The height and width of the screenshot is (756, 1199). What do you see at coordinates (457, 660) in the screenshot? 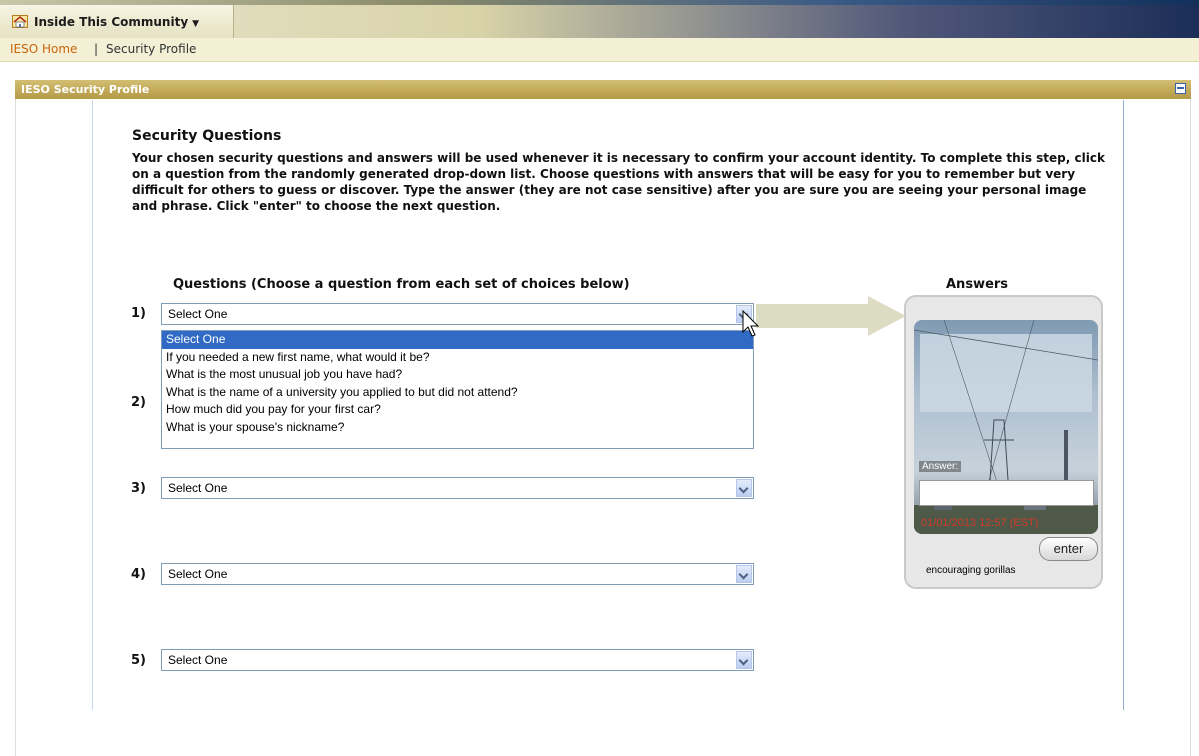
I see `question-select-5: Select One` at bounding box center [457, 660].